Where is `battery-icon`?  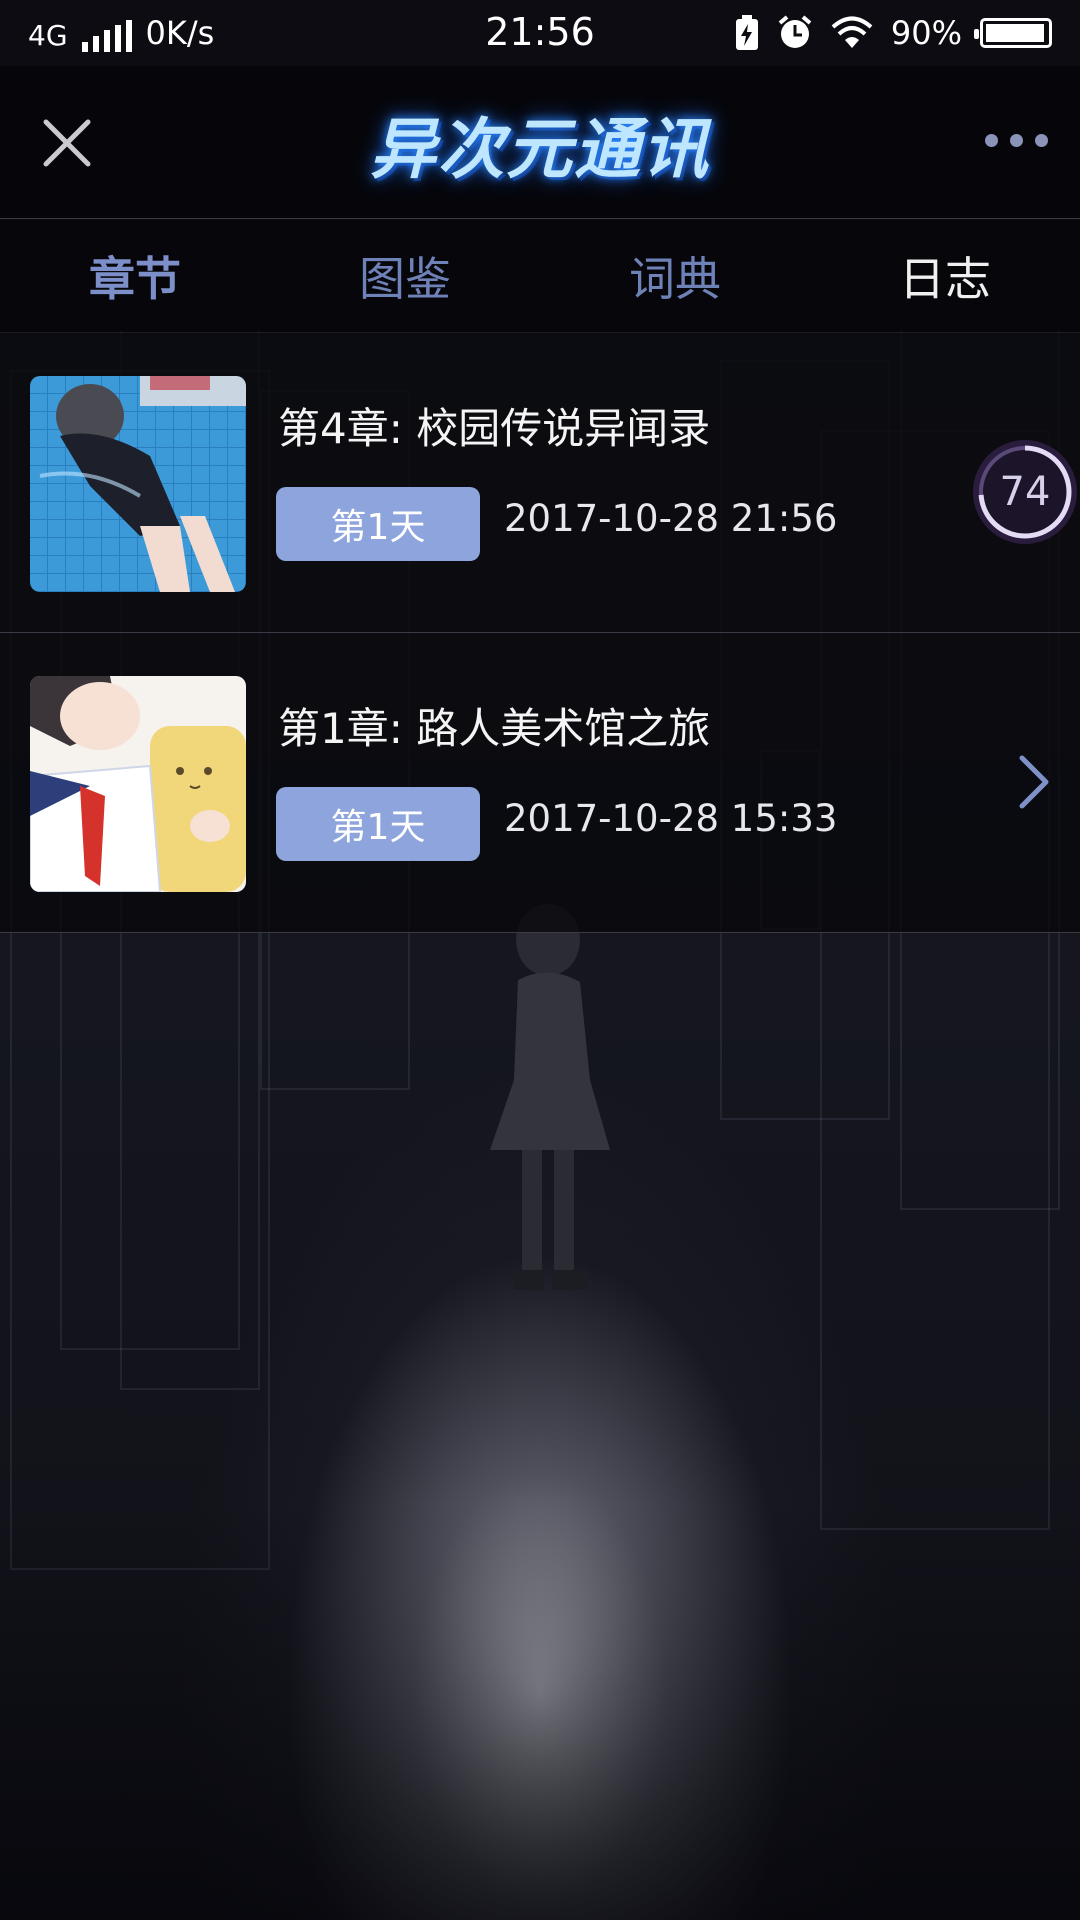
battery-icon is located at coordinates (1013, 33).